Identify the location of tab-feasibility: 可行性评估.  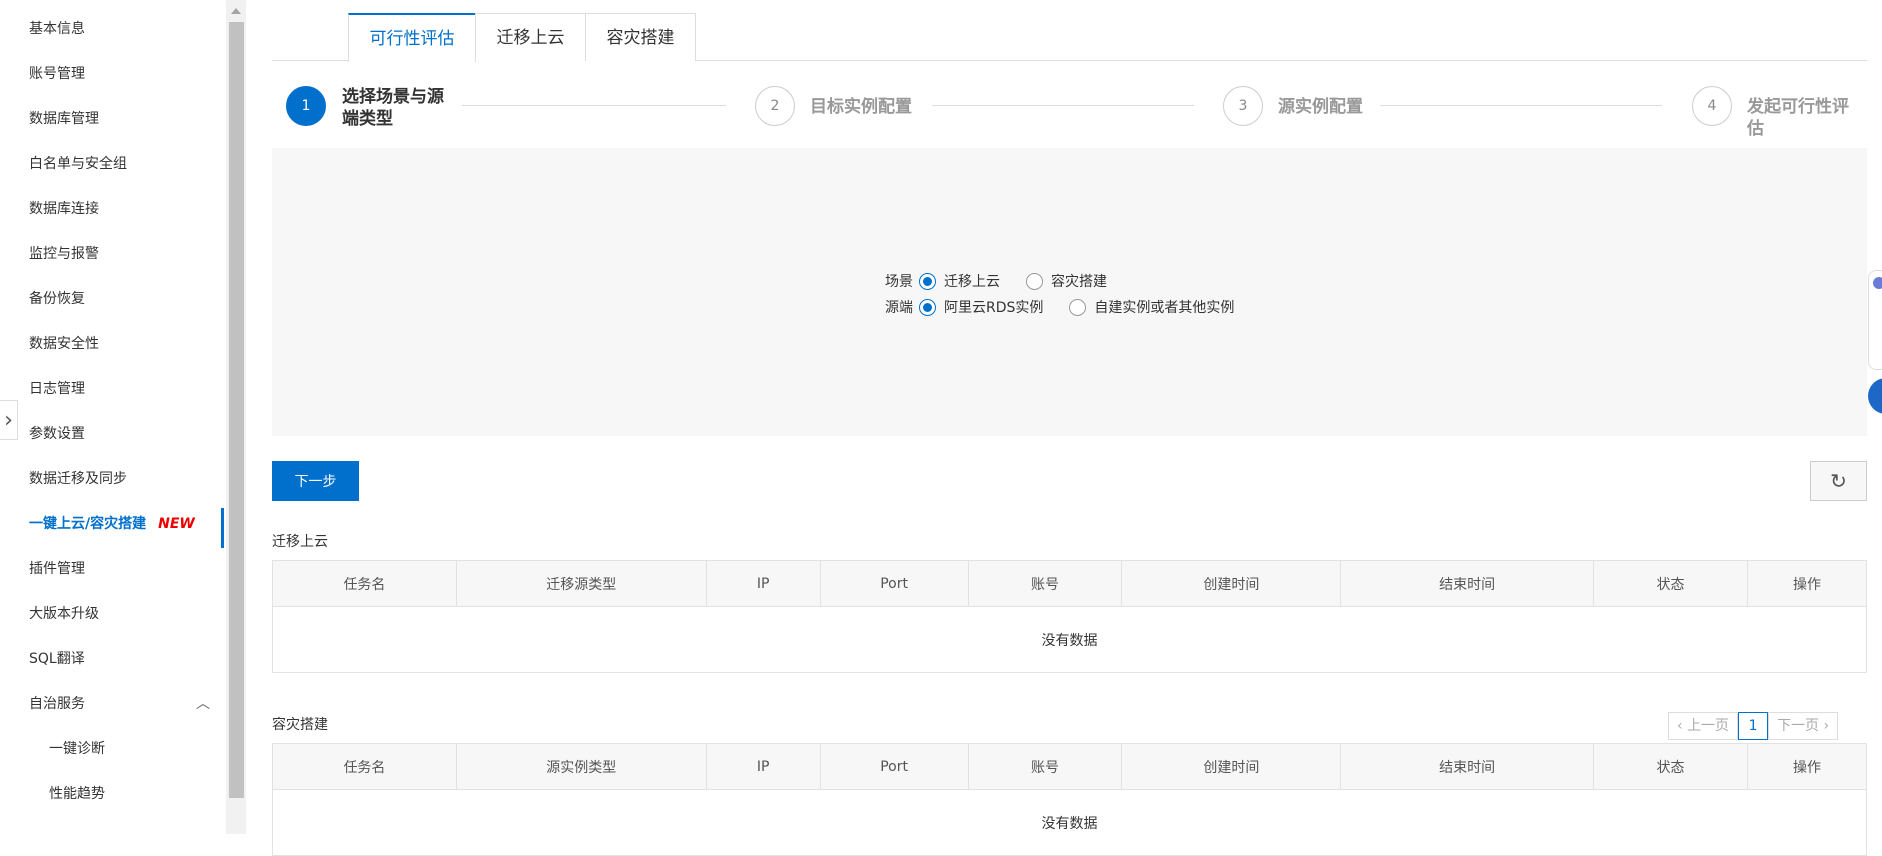
(412, 37).